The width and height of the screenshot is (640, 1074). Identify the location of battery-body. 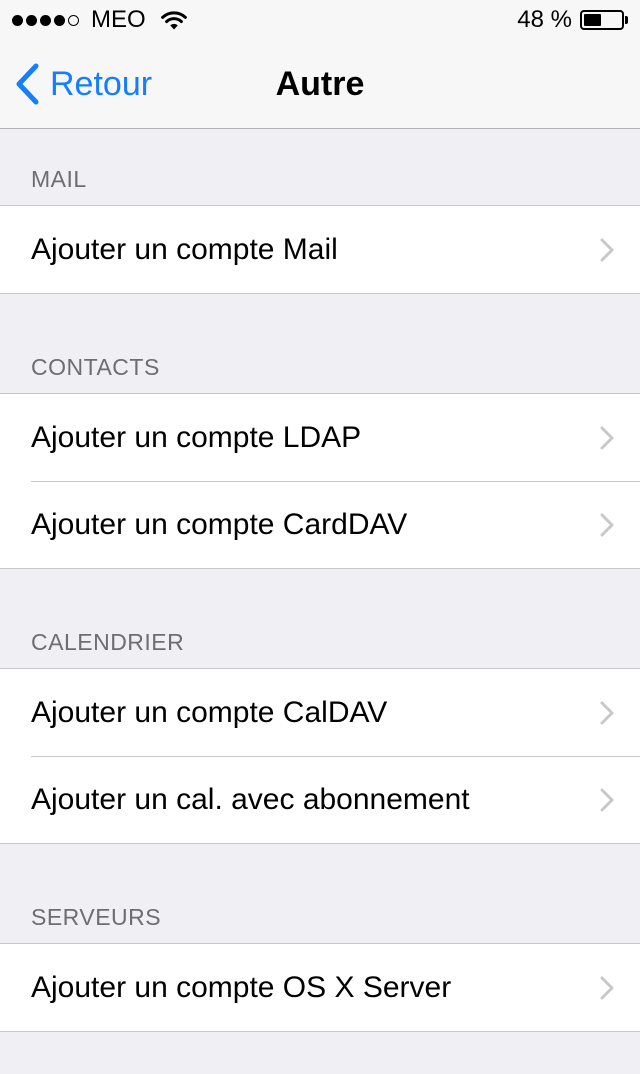
(602, 20).